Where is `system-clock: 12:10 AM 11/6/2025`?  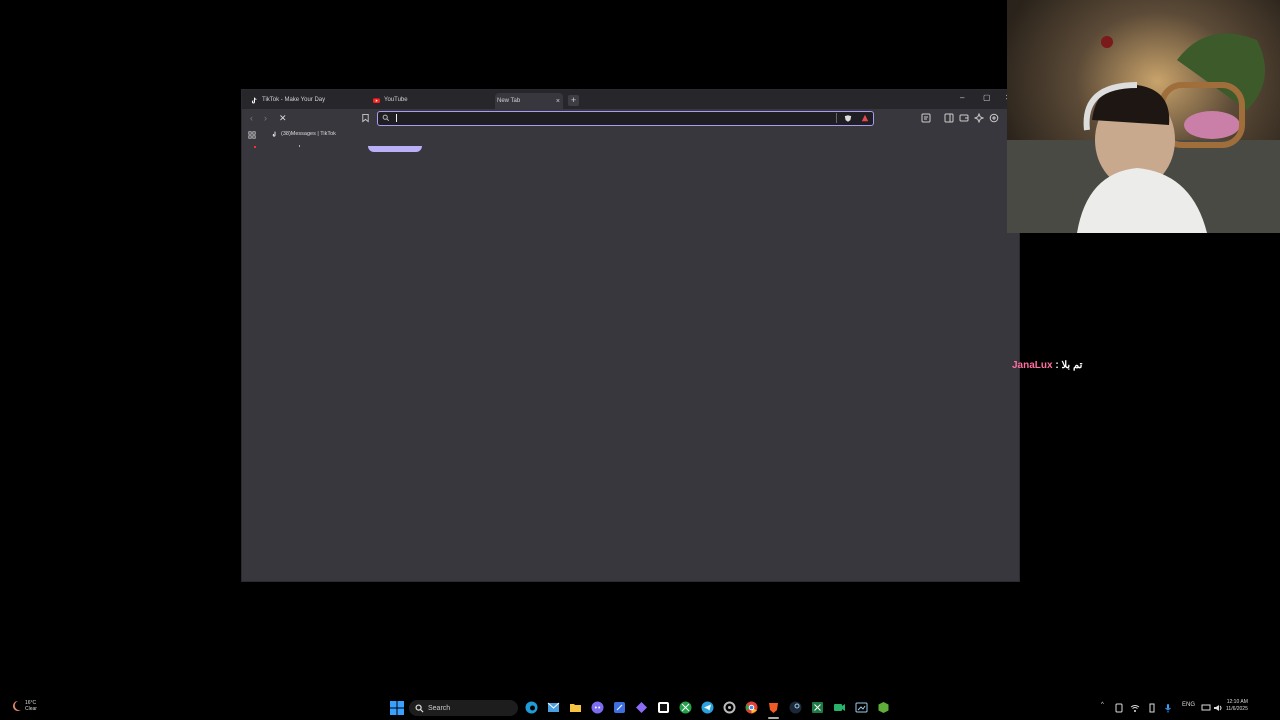
system-clock: 12:10 AM 11/6/2025 is located at coordinates (1237, 706).